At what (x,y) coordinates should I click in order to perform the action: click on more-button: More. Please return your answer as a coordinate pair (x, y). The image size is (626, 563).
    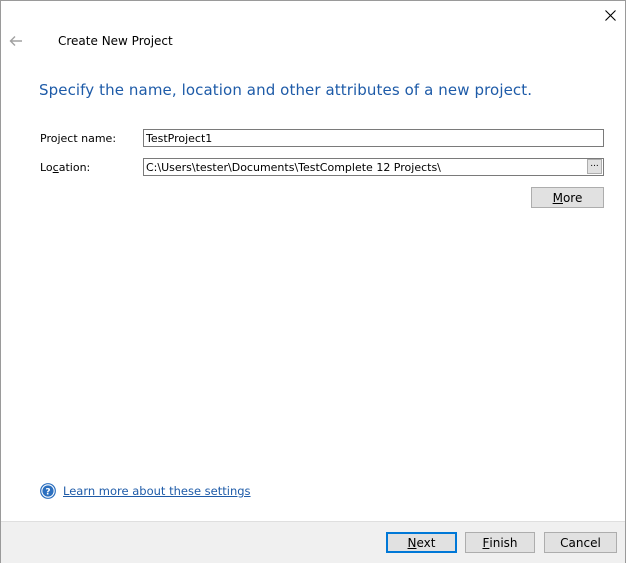
    Looking at the image, I should click on (567, 197).